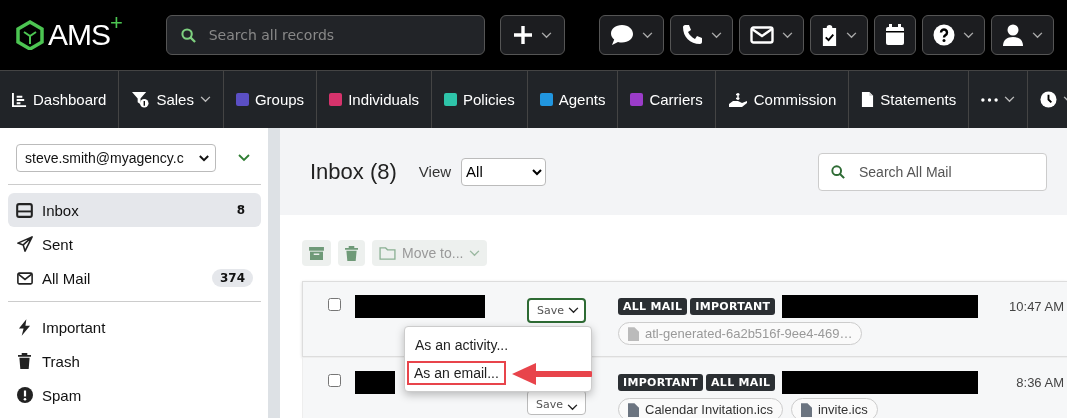 The width and height of the screenshot is (1067, 418). Describe the element at coordinates (353, 171) in the screenshot. I see `page-title: Inbox (8)` at that location.